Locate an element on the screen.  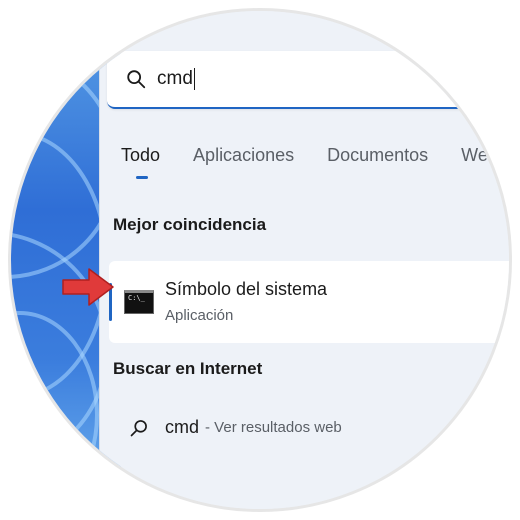
tab-documentos-label: Documentos is located at coordinates (378, 155).